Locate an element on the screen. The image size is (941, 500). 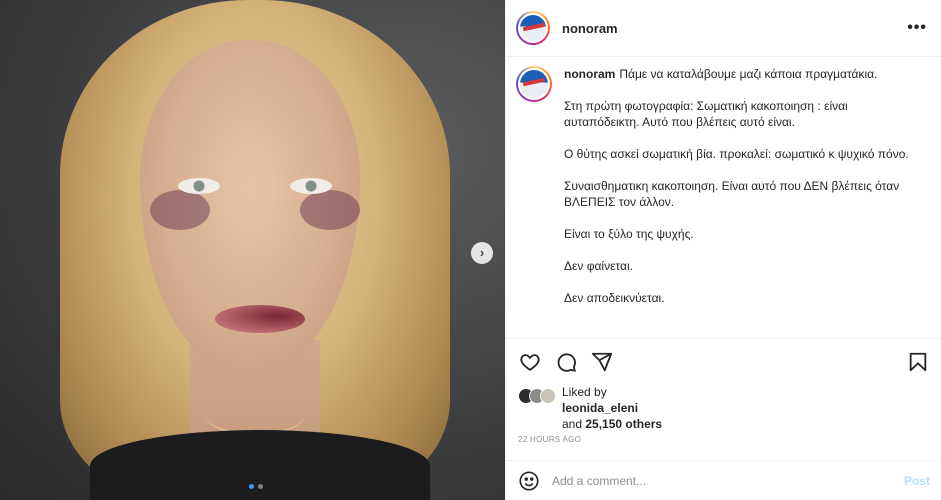
photo-necklace is located at coordinates (255, 415).